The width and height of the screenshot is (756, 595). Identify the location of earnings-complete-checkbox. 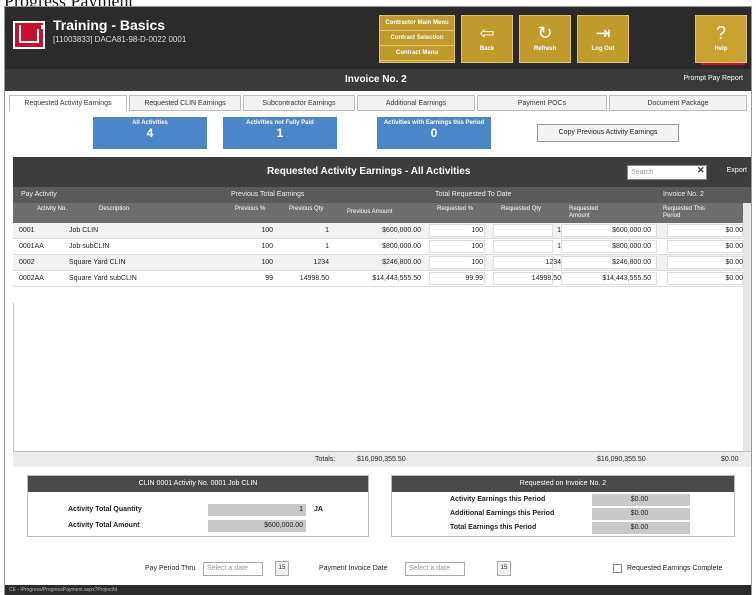
(617, 568).